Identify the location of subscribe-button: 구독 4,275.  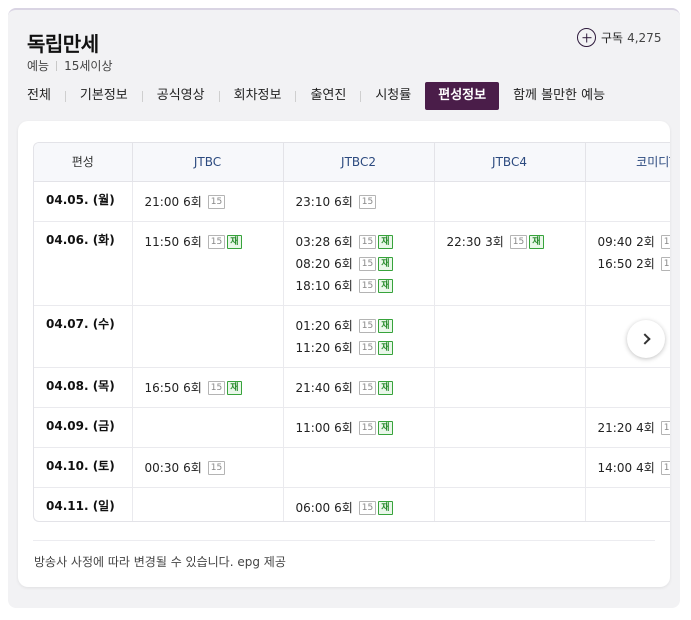
(619, 37).